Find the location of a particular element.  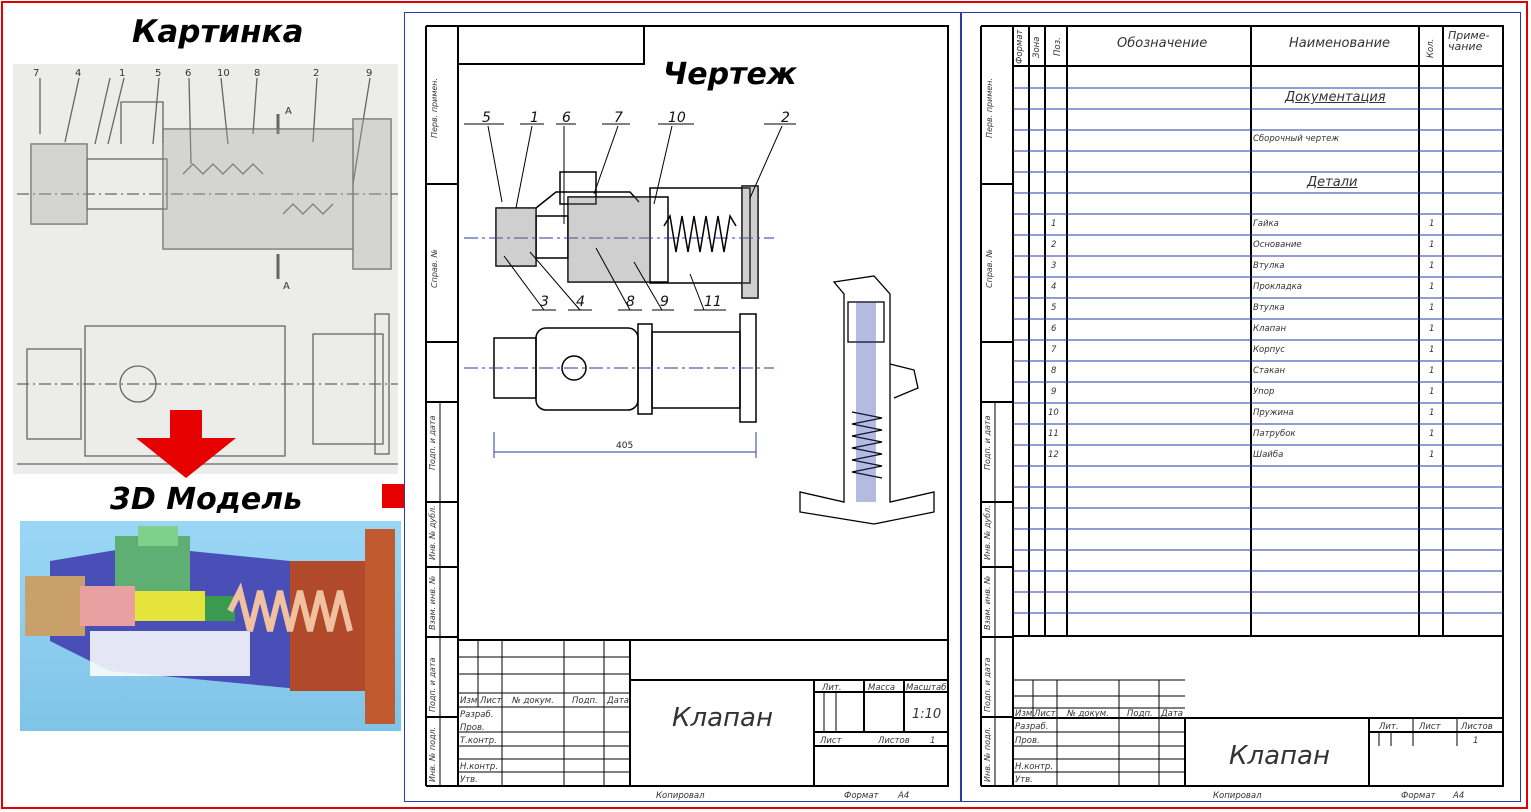

spec-item-name: Стакан is located at coordinates (1269, 371).